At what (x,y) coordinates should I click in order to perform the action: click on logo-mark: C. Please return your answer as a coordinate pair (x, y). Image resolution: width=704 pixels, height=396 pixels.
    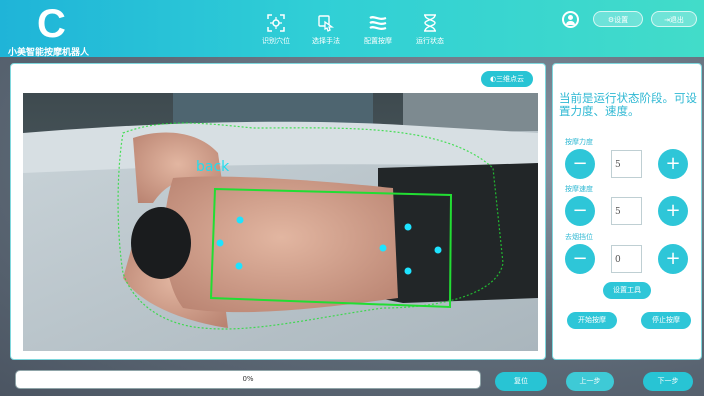
    Looking at the image, I should click on (51, 24).